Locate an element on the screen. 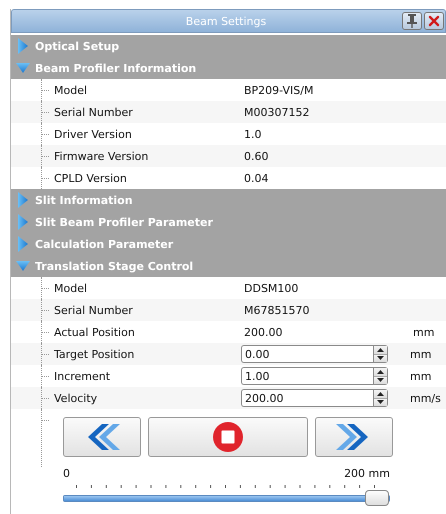 The width and height of the screenshot is (446, 514). number-field: 1.00 is located at coordinates (307, 376).